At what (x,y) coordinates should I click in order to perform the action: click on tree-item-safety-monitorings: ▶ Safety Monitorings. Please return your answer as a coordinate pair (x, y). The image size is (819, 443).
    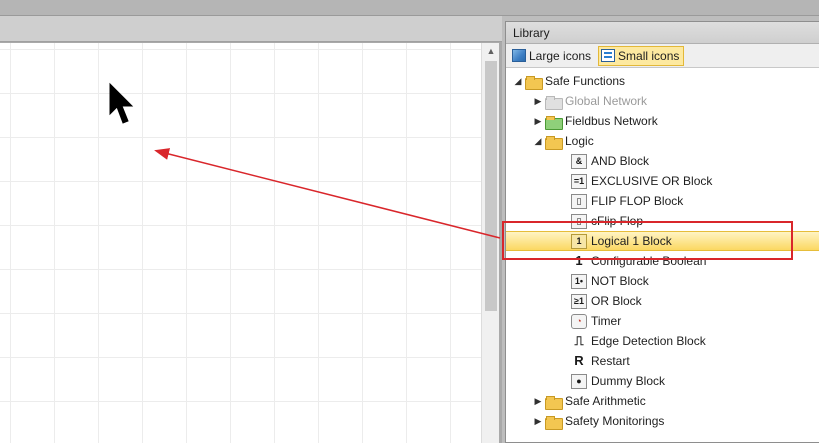
    Looking at the image, I should click on (662, 421).